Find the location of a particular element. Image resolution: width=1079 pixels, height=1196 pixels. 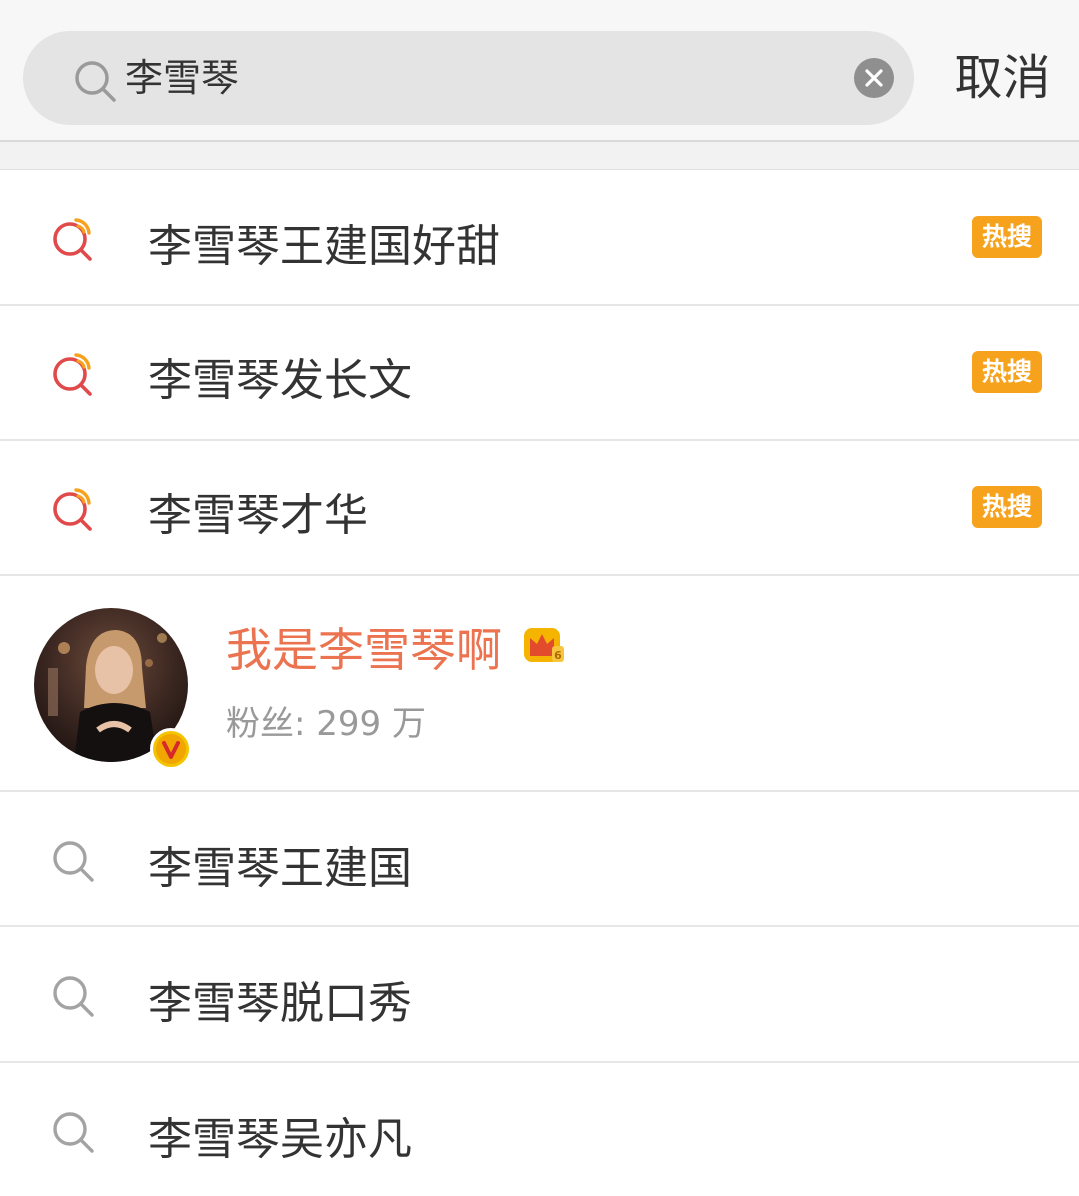

suggestion-label: 李雪琴王建国 is located at coordinates (280, 868).